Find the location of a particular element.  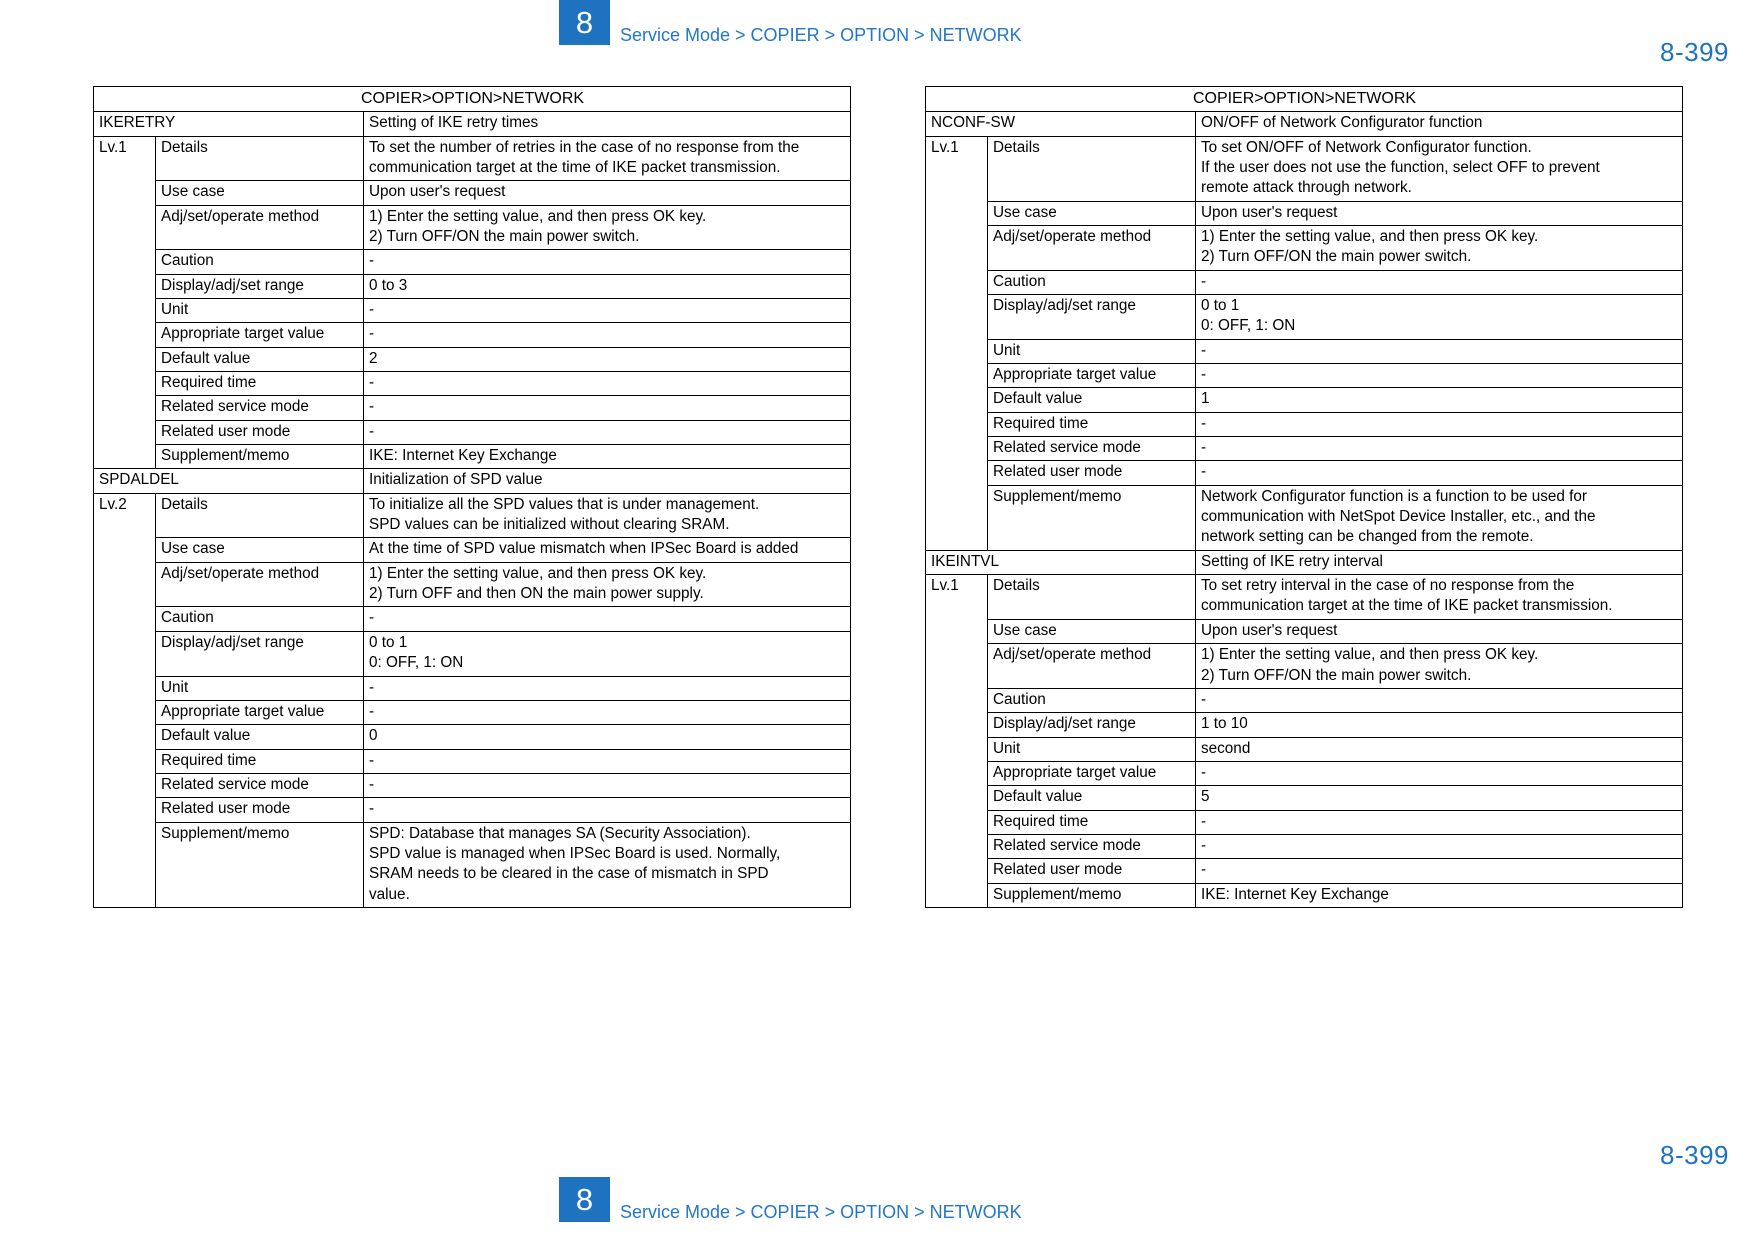

page-number-top: 8-399 is located at coordinates (1694, 52).